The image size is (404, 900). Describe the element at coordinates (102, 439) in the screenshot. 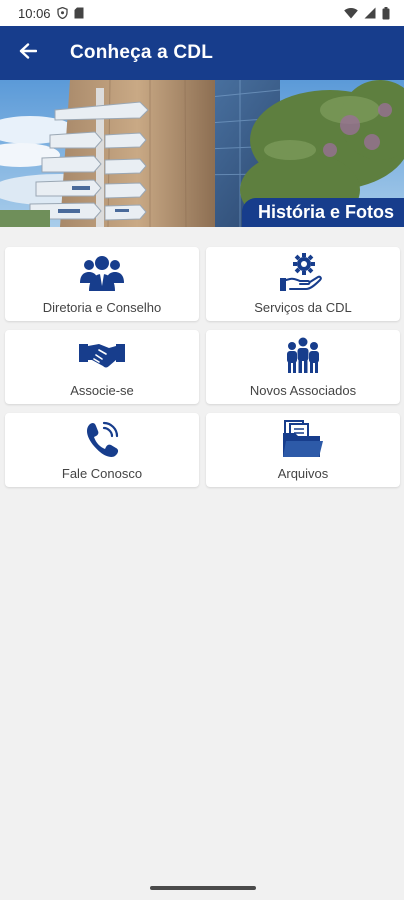

I see `phone-icon` at that location.